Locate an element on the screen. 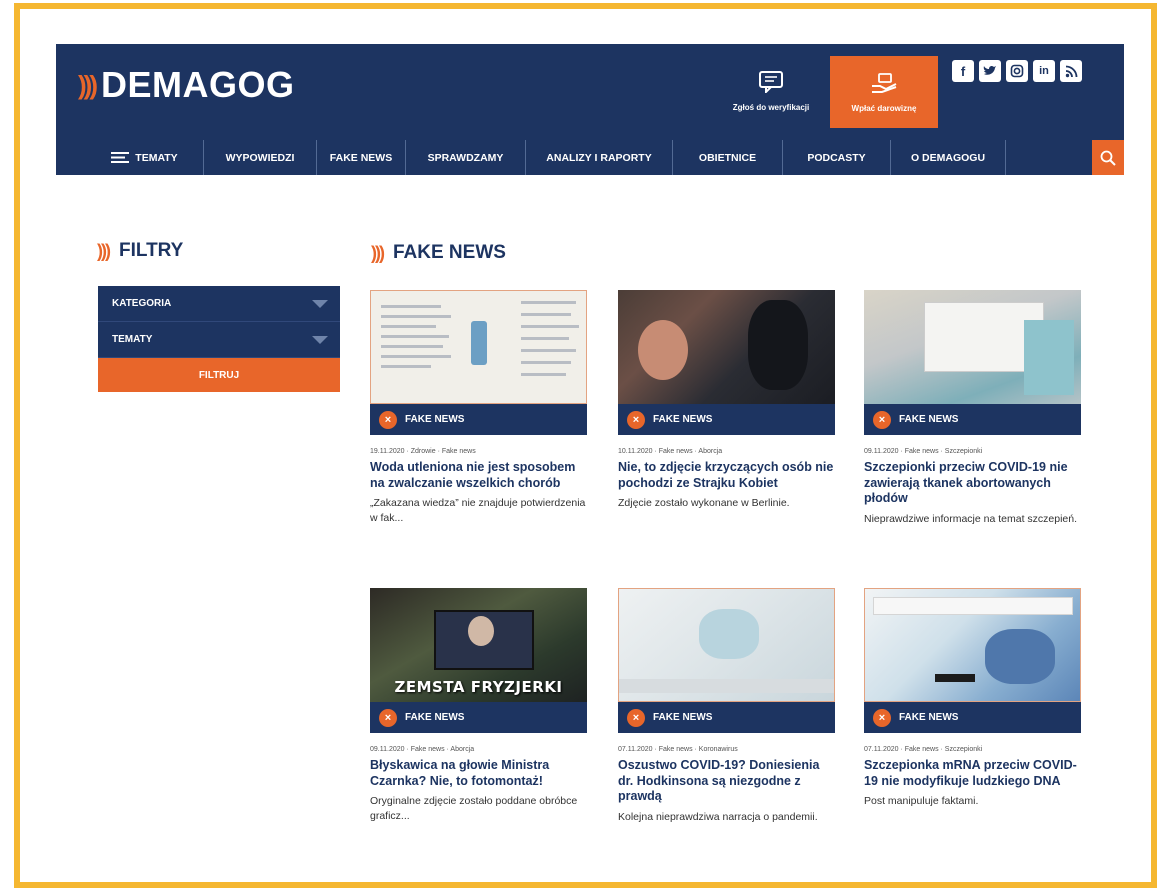  article-meta: 09.11.2020 · Fake news · Aborcja is located at coordinates (422, 749).